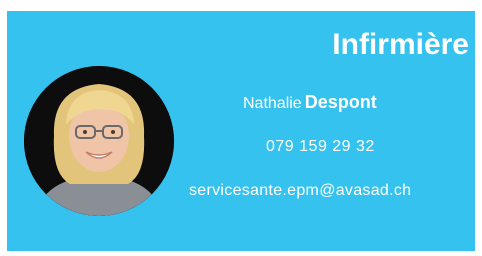 Image resolution: width=482 pixels, height=256 pixels. I want to click on phone-number: 079 159 29 32, so click(320, 147).